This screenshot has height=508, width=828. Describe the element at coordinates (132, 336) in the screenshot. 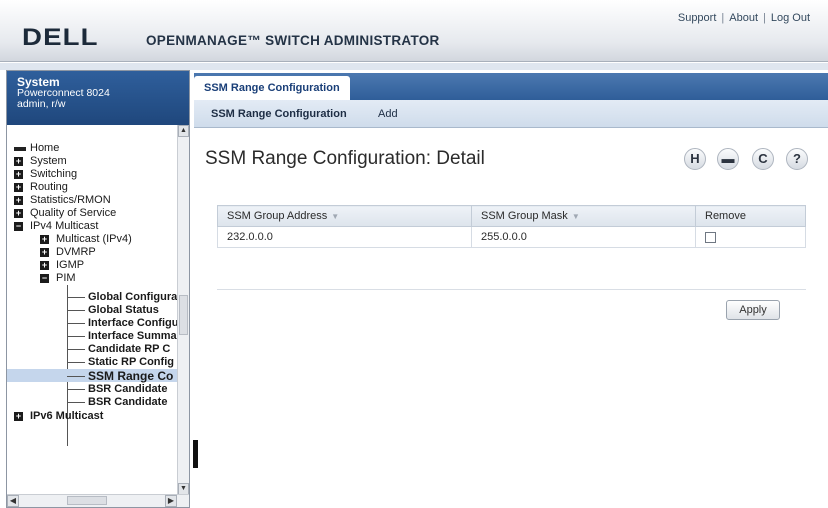

I see `tree-item-interface-summary: Interface Summa` at that location.